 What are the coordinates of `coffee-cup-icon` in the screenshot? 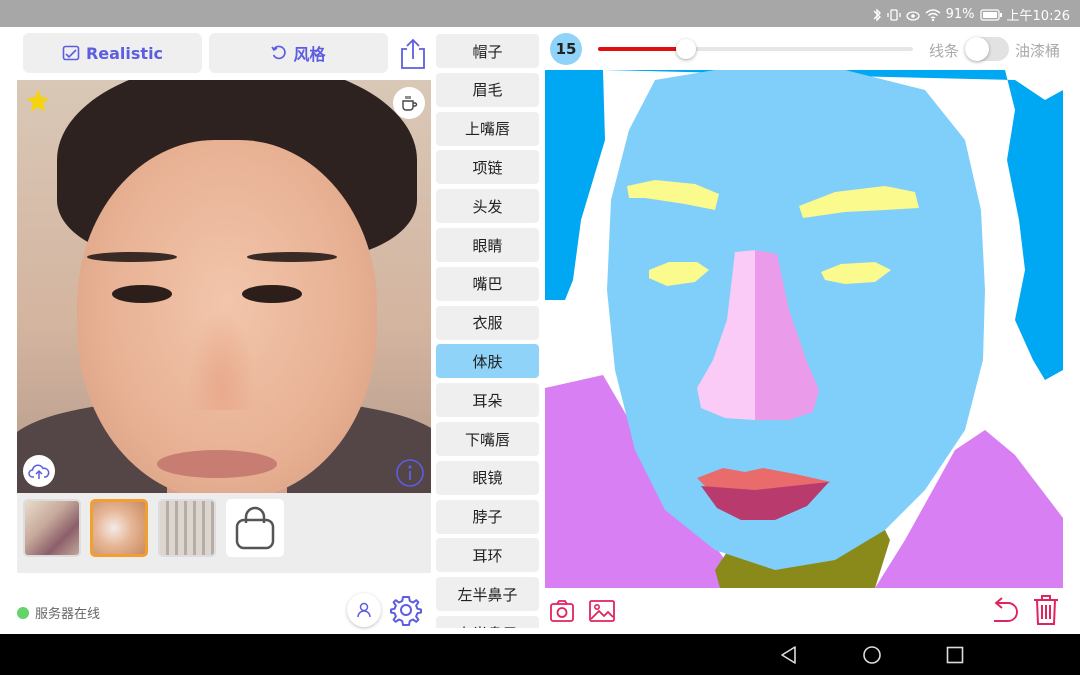 It's located at (410, 103).